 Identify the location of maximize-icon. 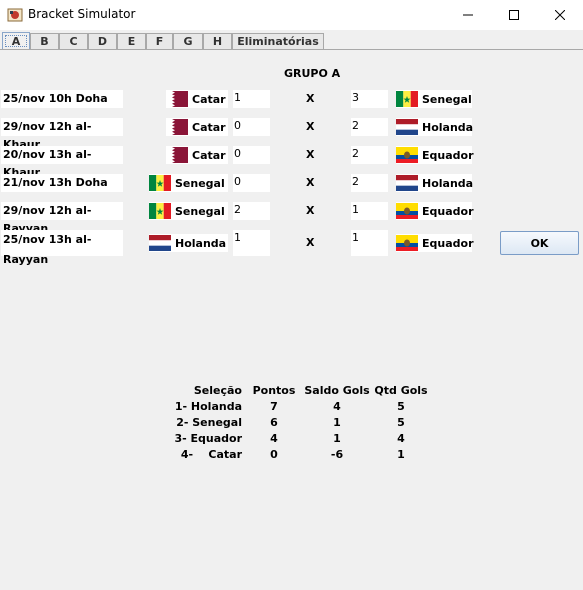
(514, 15).